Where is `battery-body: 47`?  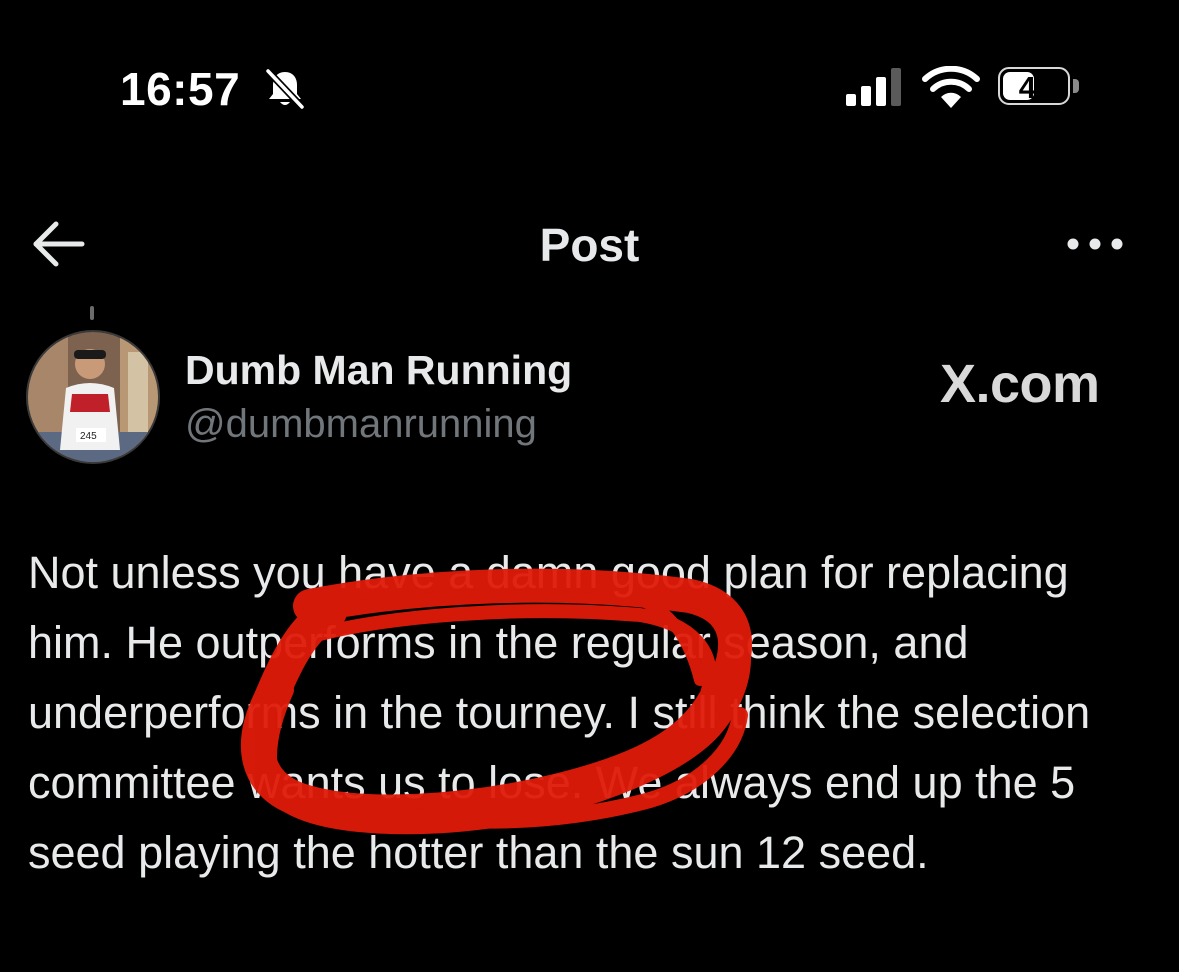
battery-body: 47 is located at coordinates (1034, 86).